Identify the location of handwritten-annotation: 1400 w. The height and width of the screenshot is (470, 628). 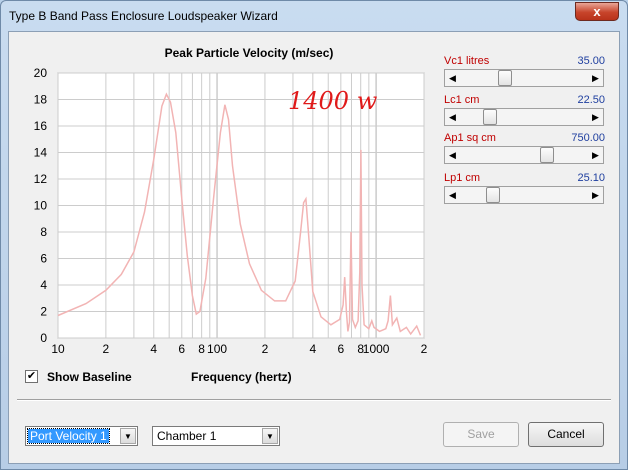
(333, 101).